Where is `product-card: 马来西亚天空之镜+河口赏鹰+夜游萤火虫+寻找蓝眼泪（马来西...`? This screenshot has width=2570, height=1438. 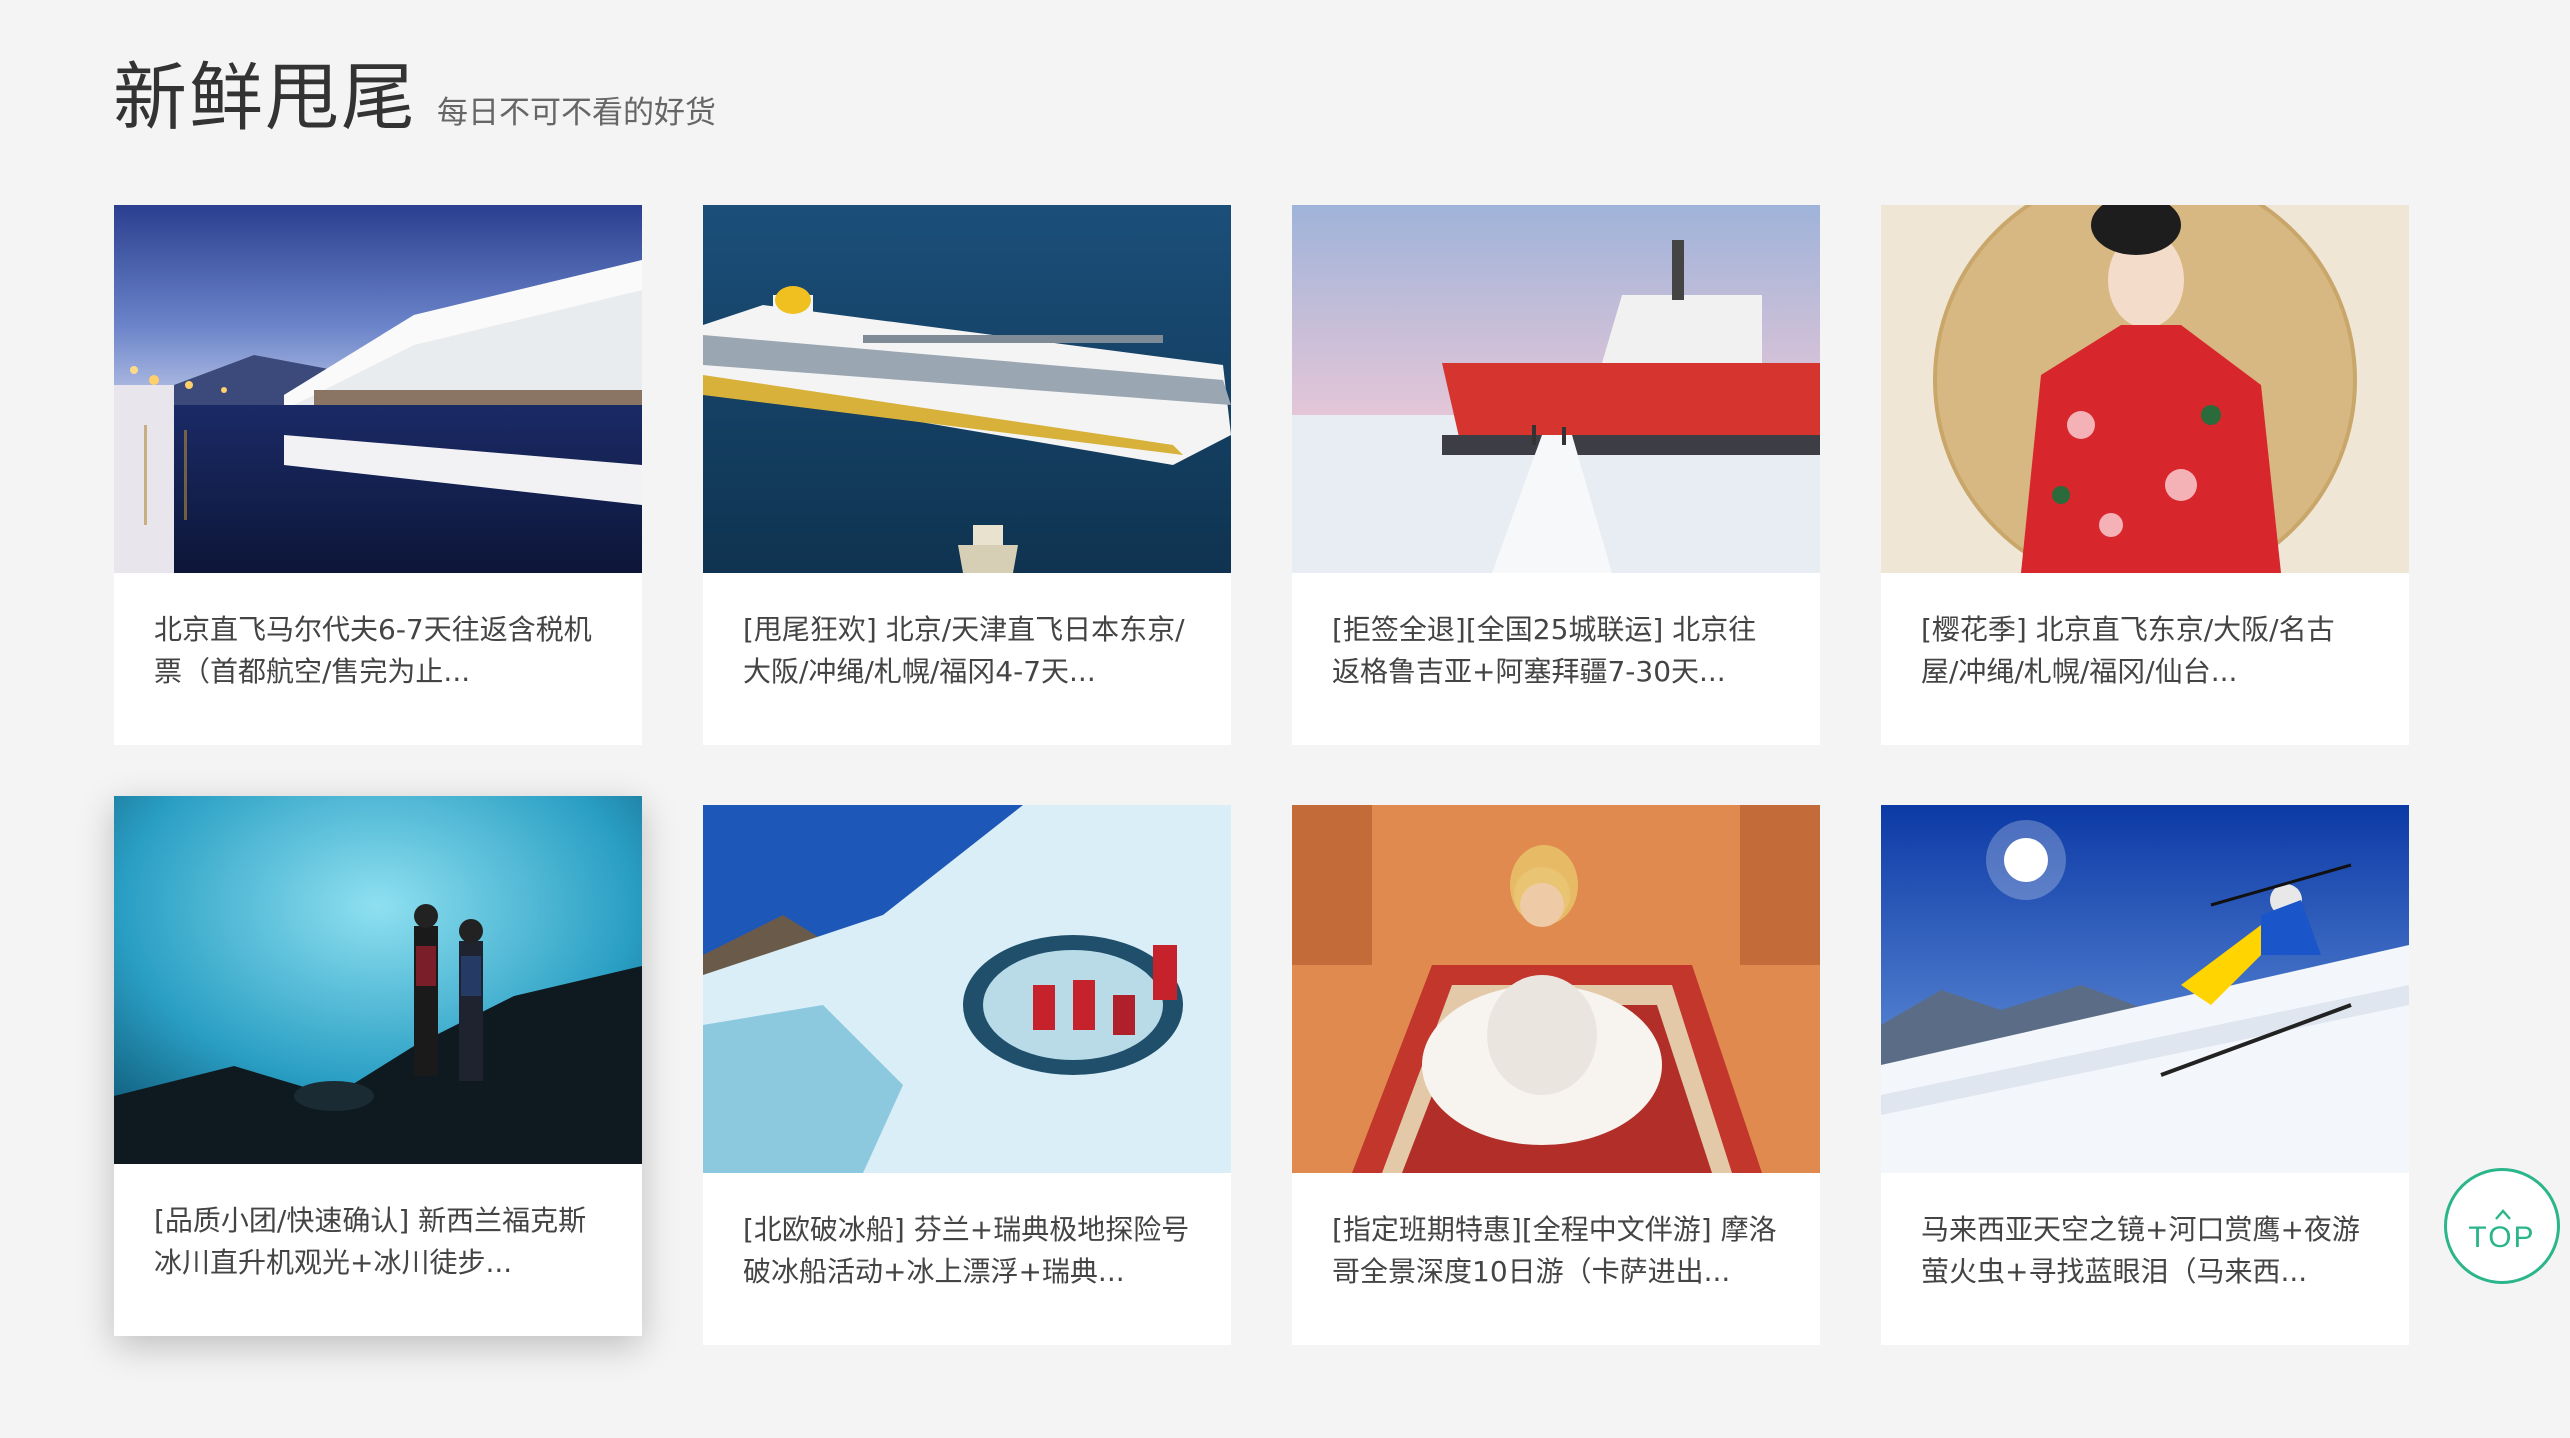 product-card: 马来西亚天空之镜+河口赏鹰+夜游萤火虫+寻找蓝眼泪（马来西... is located at coordinates (2145, 1075).